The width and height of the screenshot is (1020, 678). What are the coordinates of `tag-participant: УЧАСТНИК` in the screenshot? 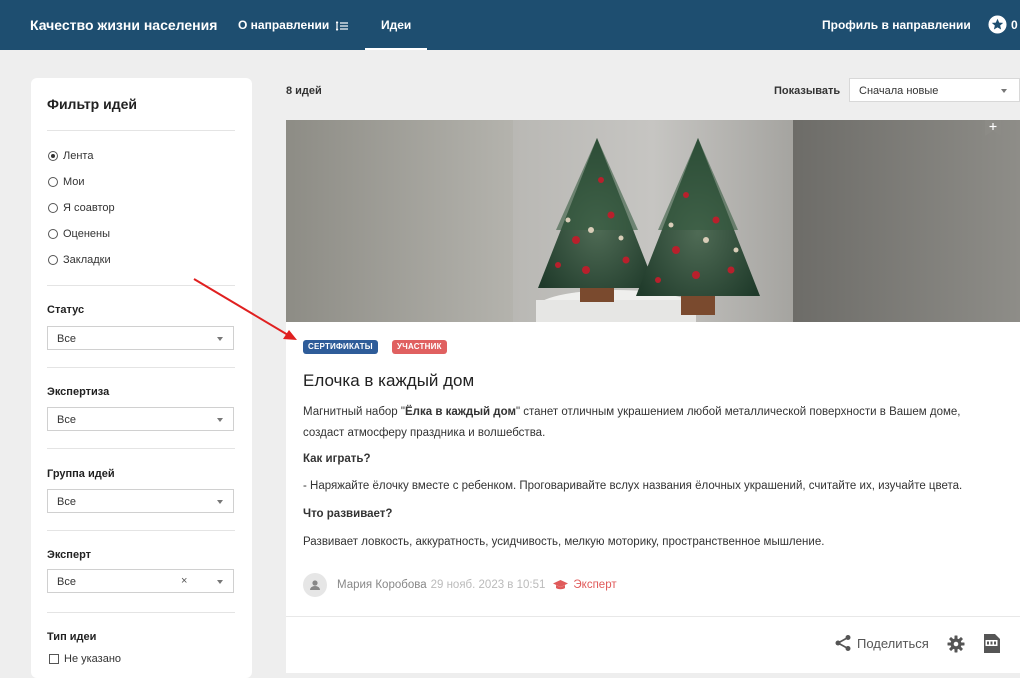 It's located at (419, 347).